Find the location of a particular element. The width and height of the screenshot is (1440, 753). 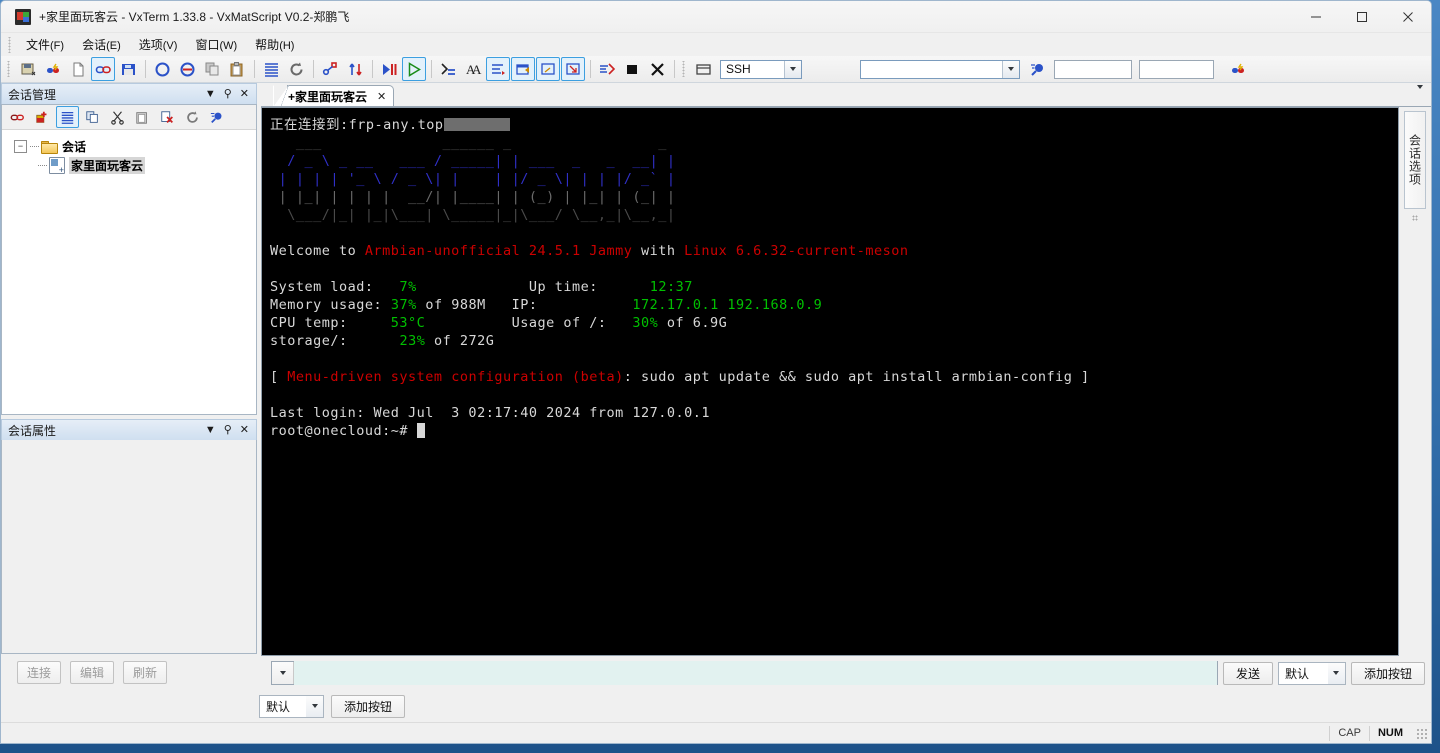

maximize-button is located at coordinates (1362, 16).